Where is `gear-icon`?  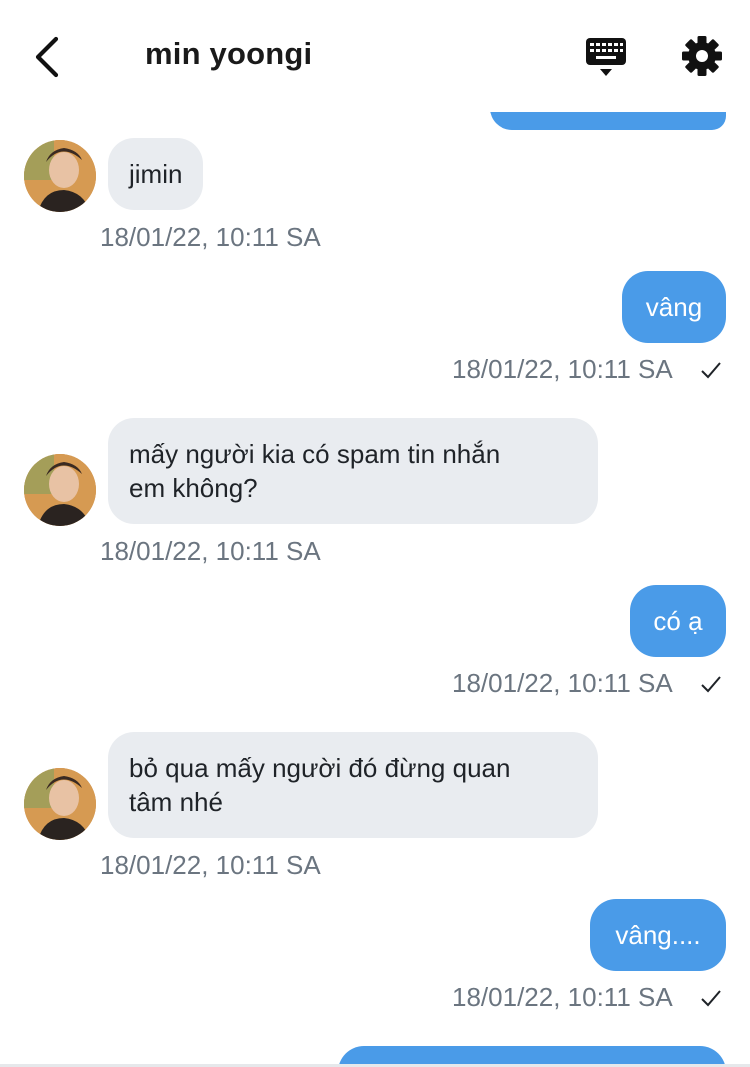
gear-icon is located at coordinates (702, 56).